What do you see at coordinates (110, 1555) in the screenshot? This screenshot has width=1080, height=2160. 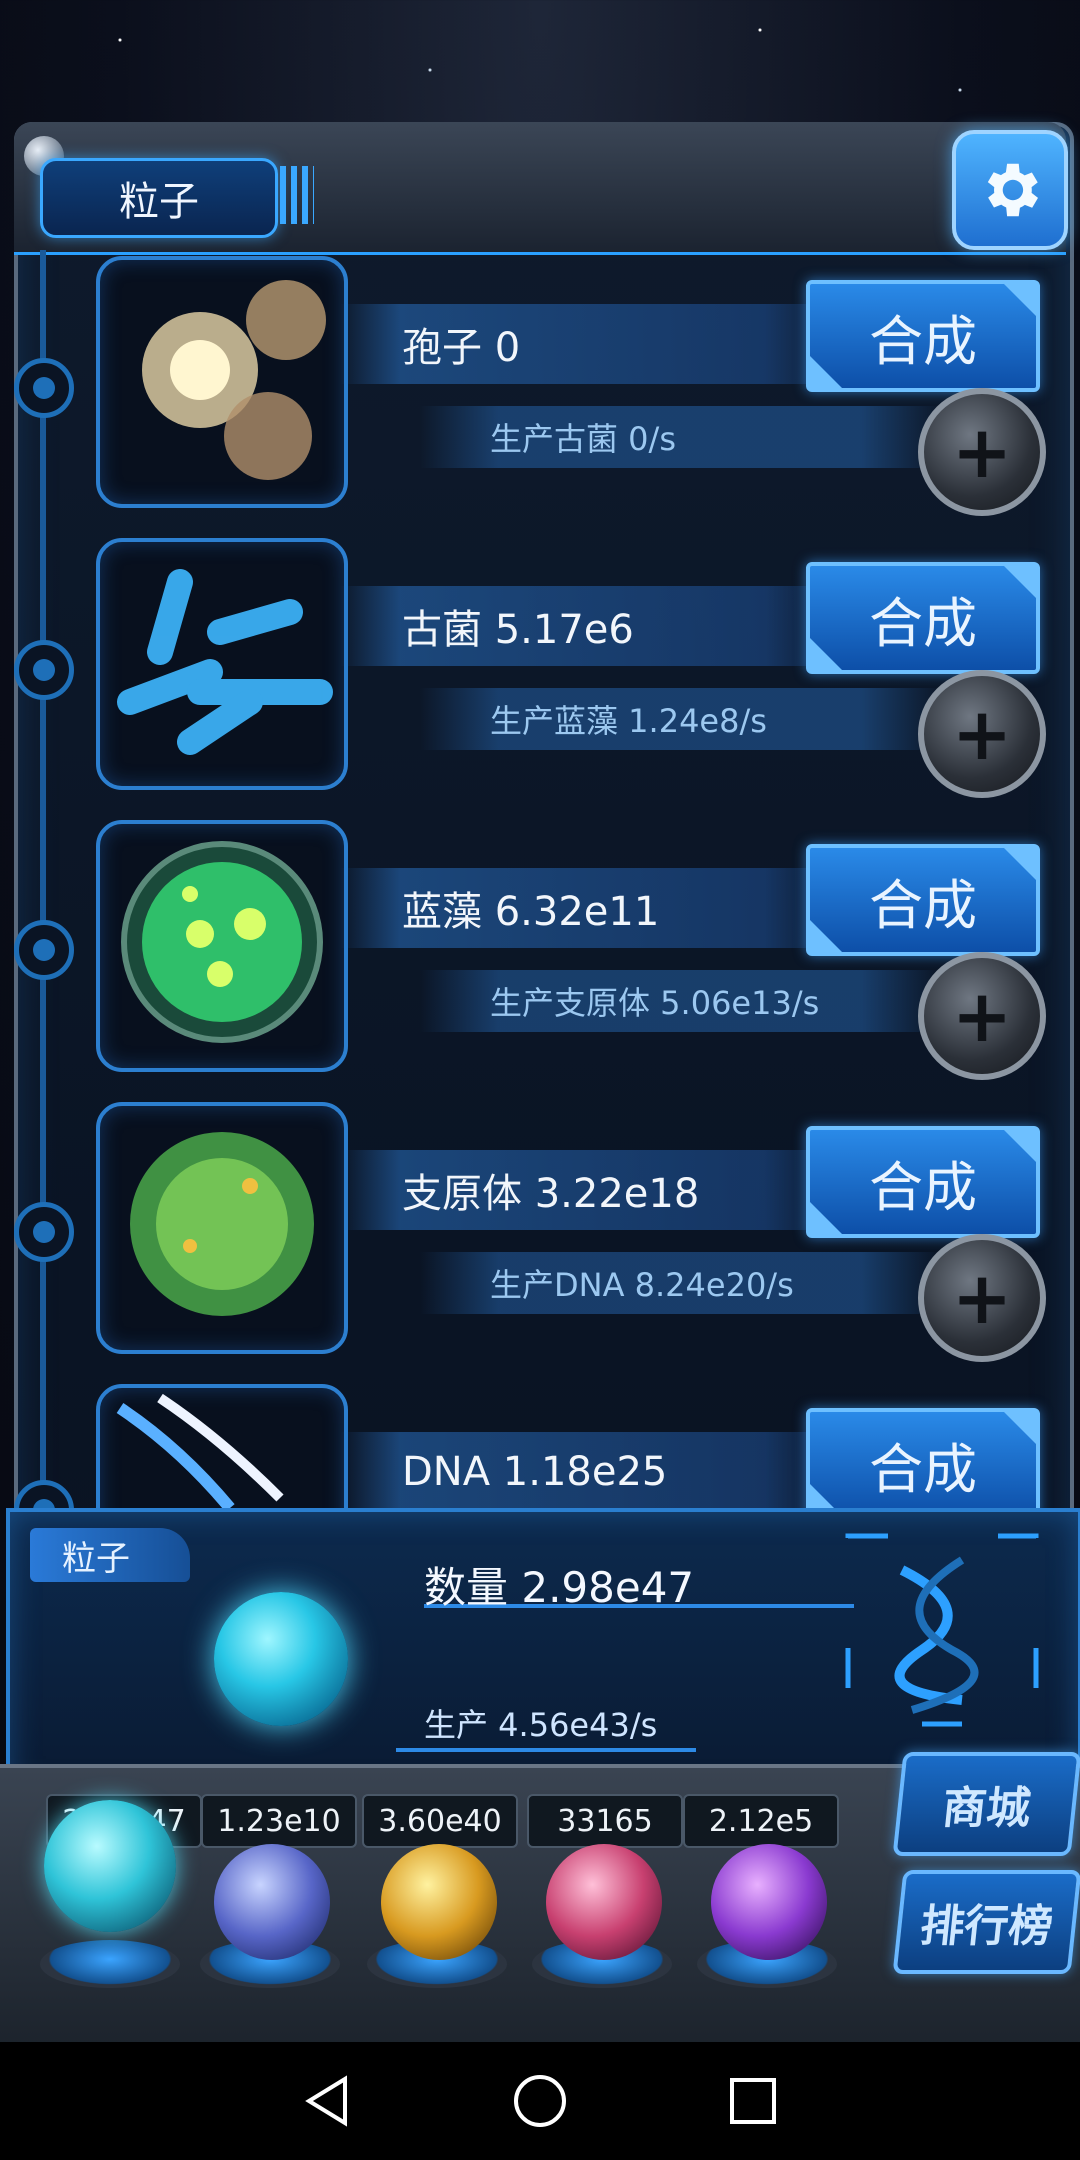 I see `info-tab: 粒子` at bounding box center [110, 1555].